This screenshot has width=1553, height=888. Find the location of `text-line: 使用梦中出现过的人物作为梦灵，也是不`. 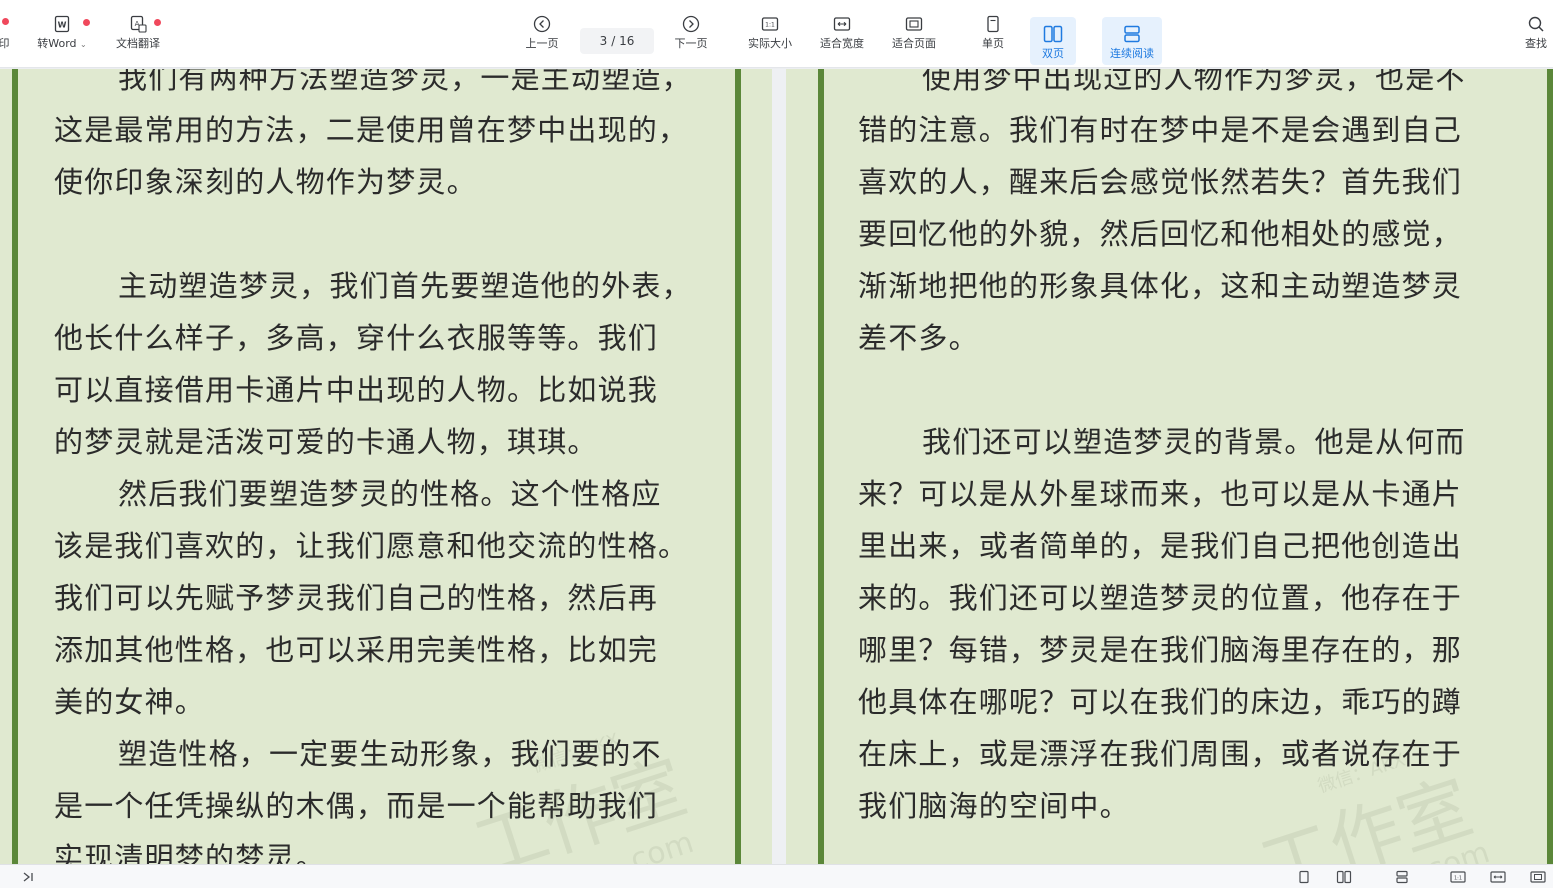

text-line: 使用梦中出现过的人物作为梦灵，也是不 is located at coordinates (1194, 82).